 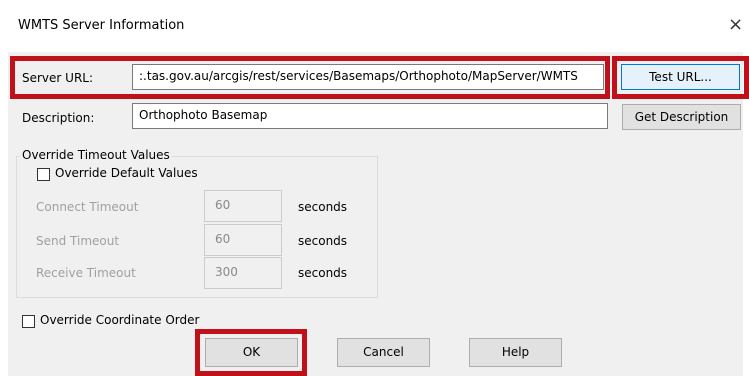 What do you see at coordinates (251, 352) in the screenshot?
I see `ok-button: OK` at bounding box center [251, 352].